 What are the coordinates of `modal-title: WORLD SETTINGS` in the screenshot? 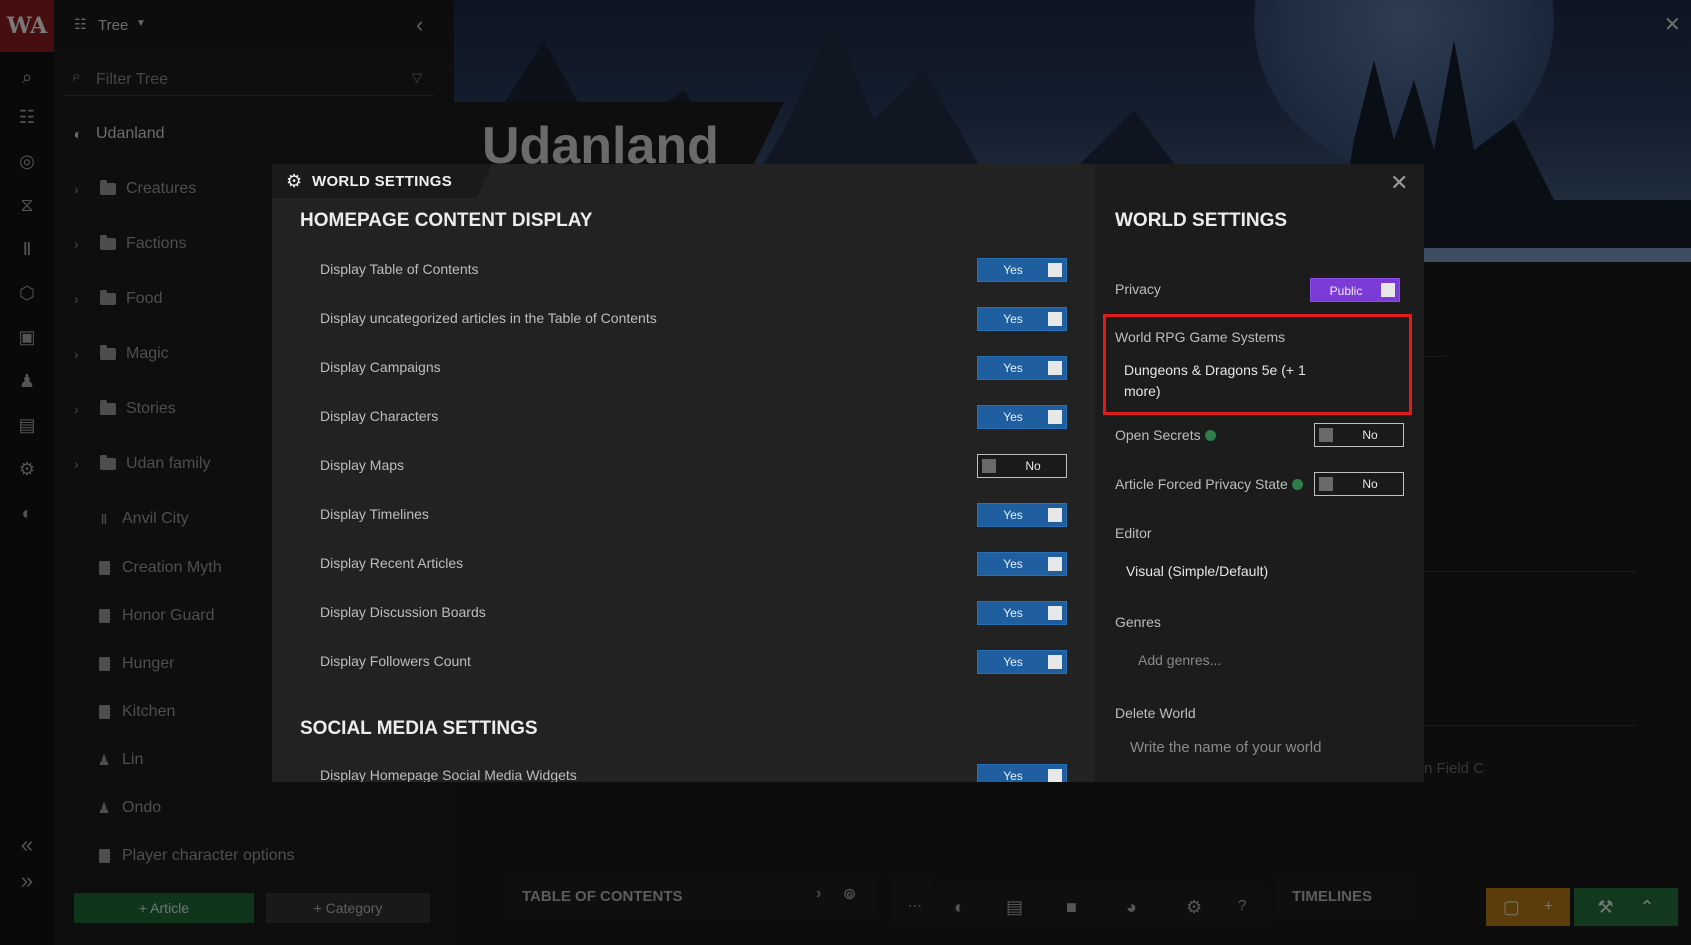 It's located at (382, 181).